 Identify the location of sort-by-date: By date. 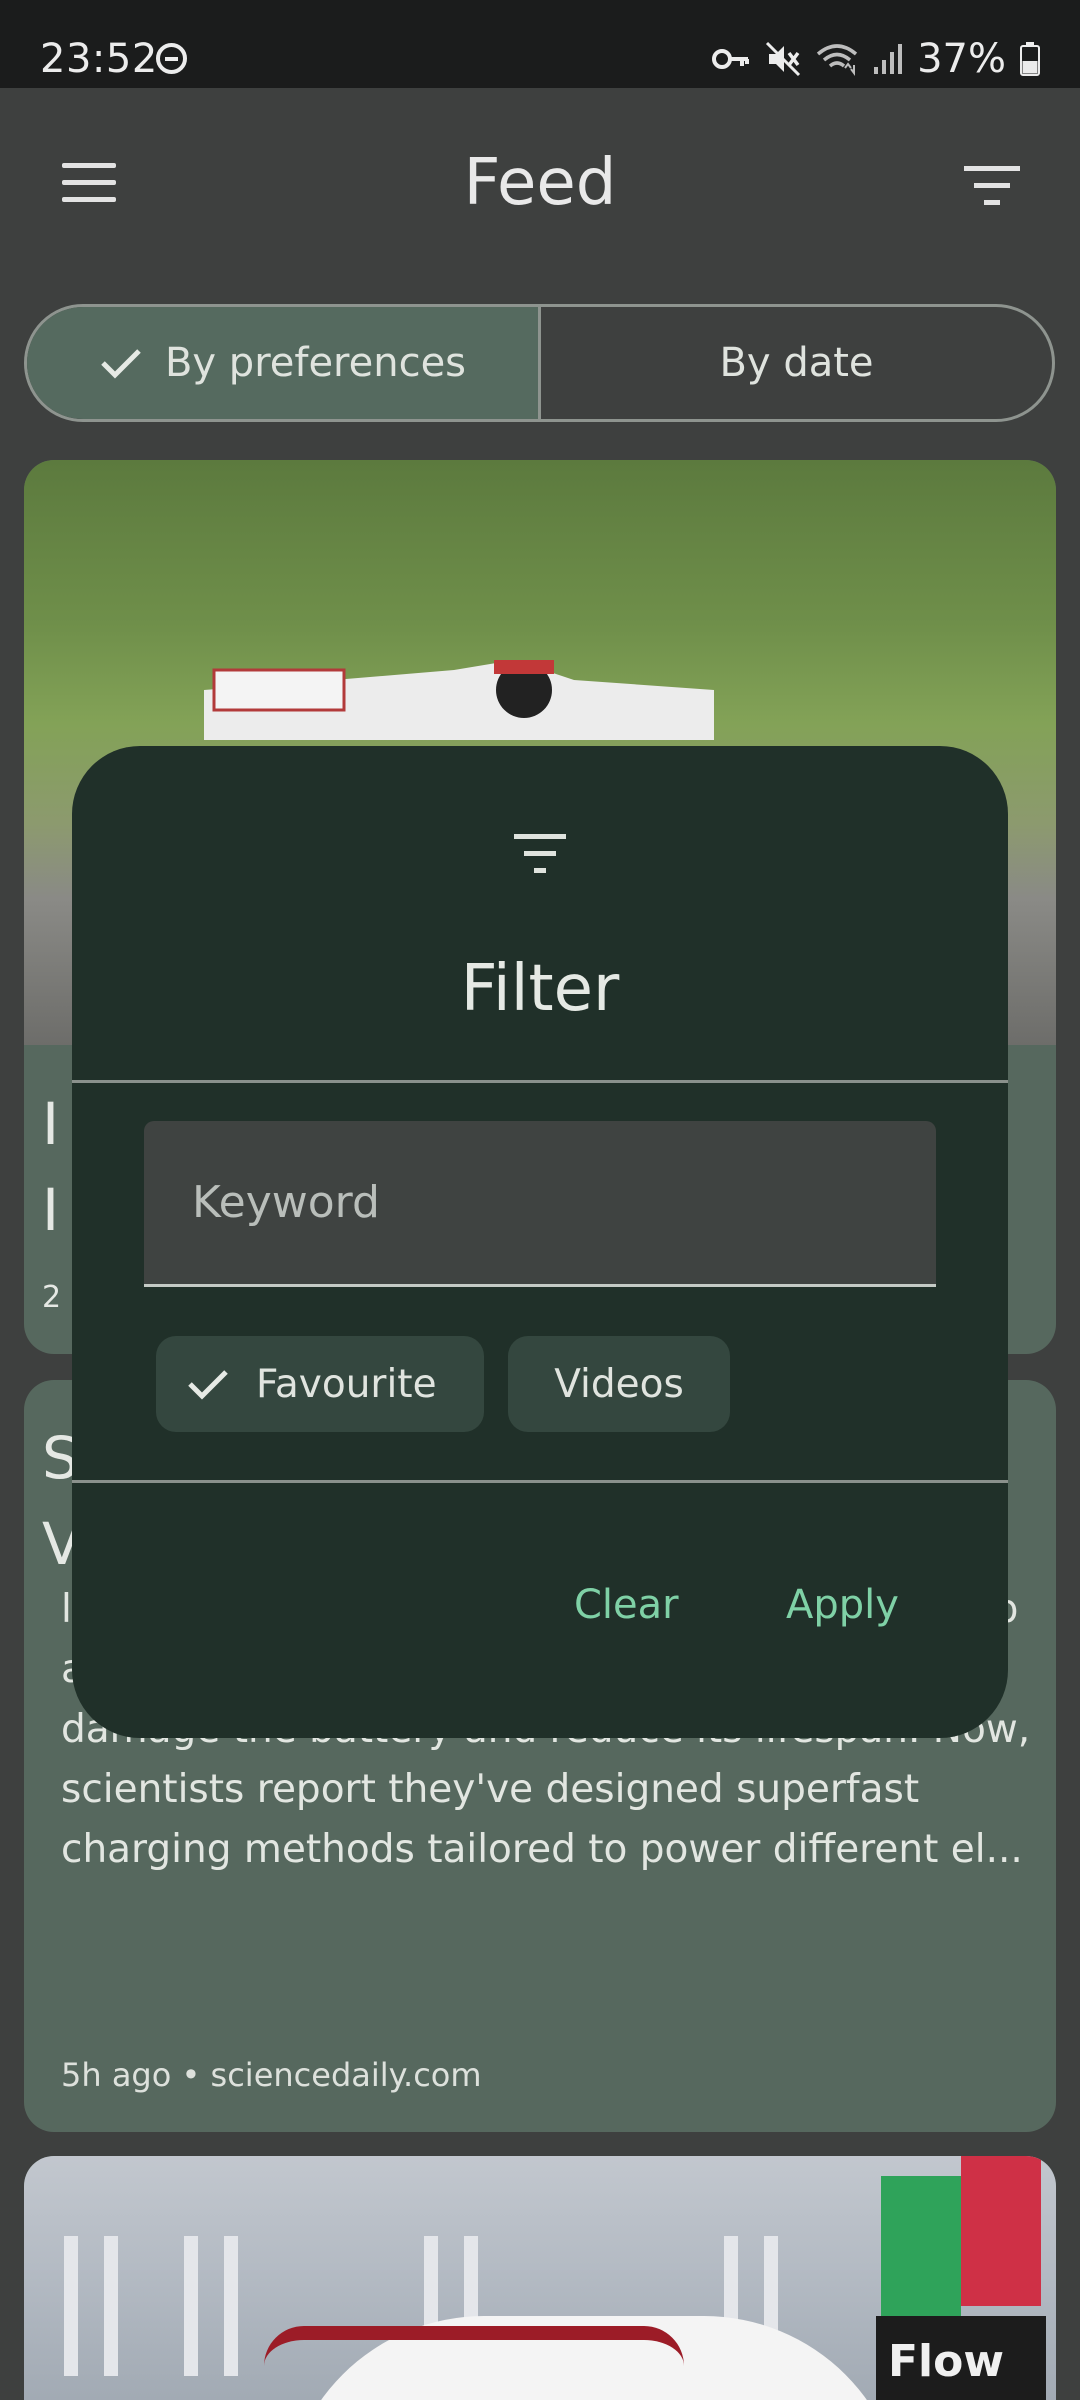
(796, 363).